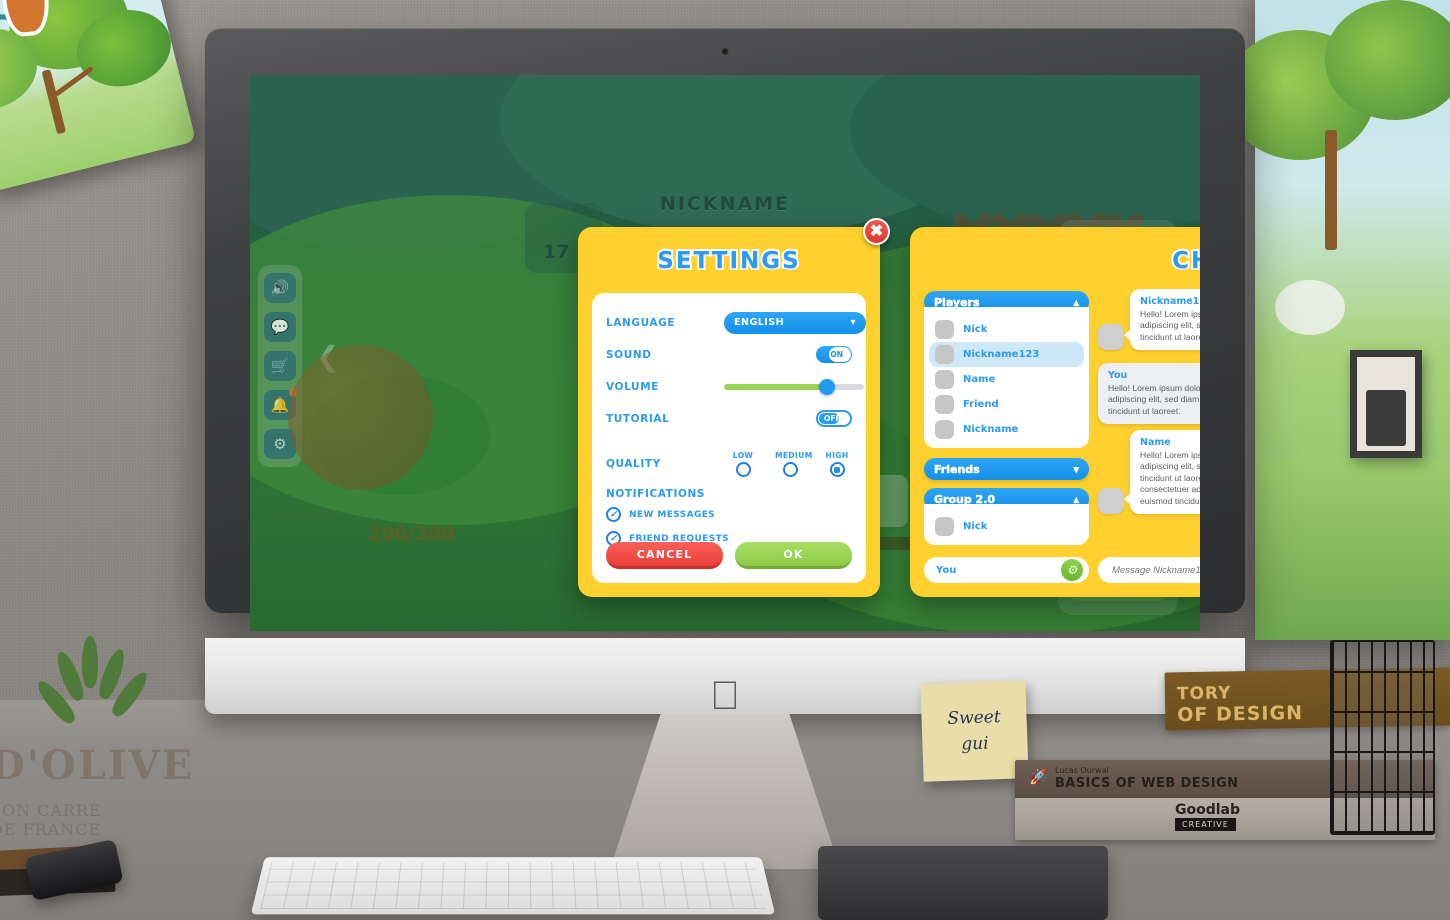 This screenshot has width=1450, height=920. What do you see at coordinates (793, 555) in the screenshot?
I see `ok-button: OK` at bounding box center [793, 555].